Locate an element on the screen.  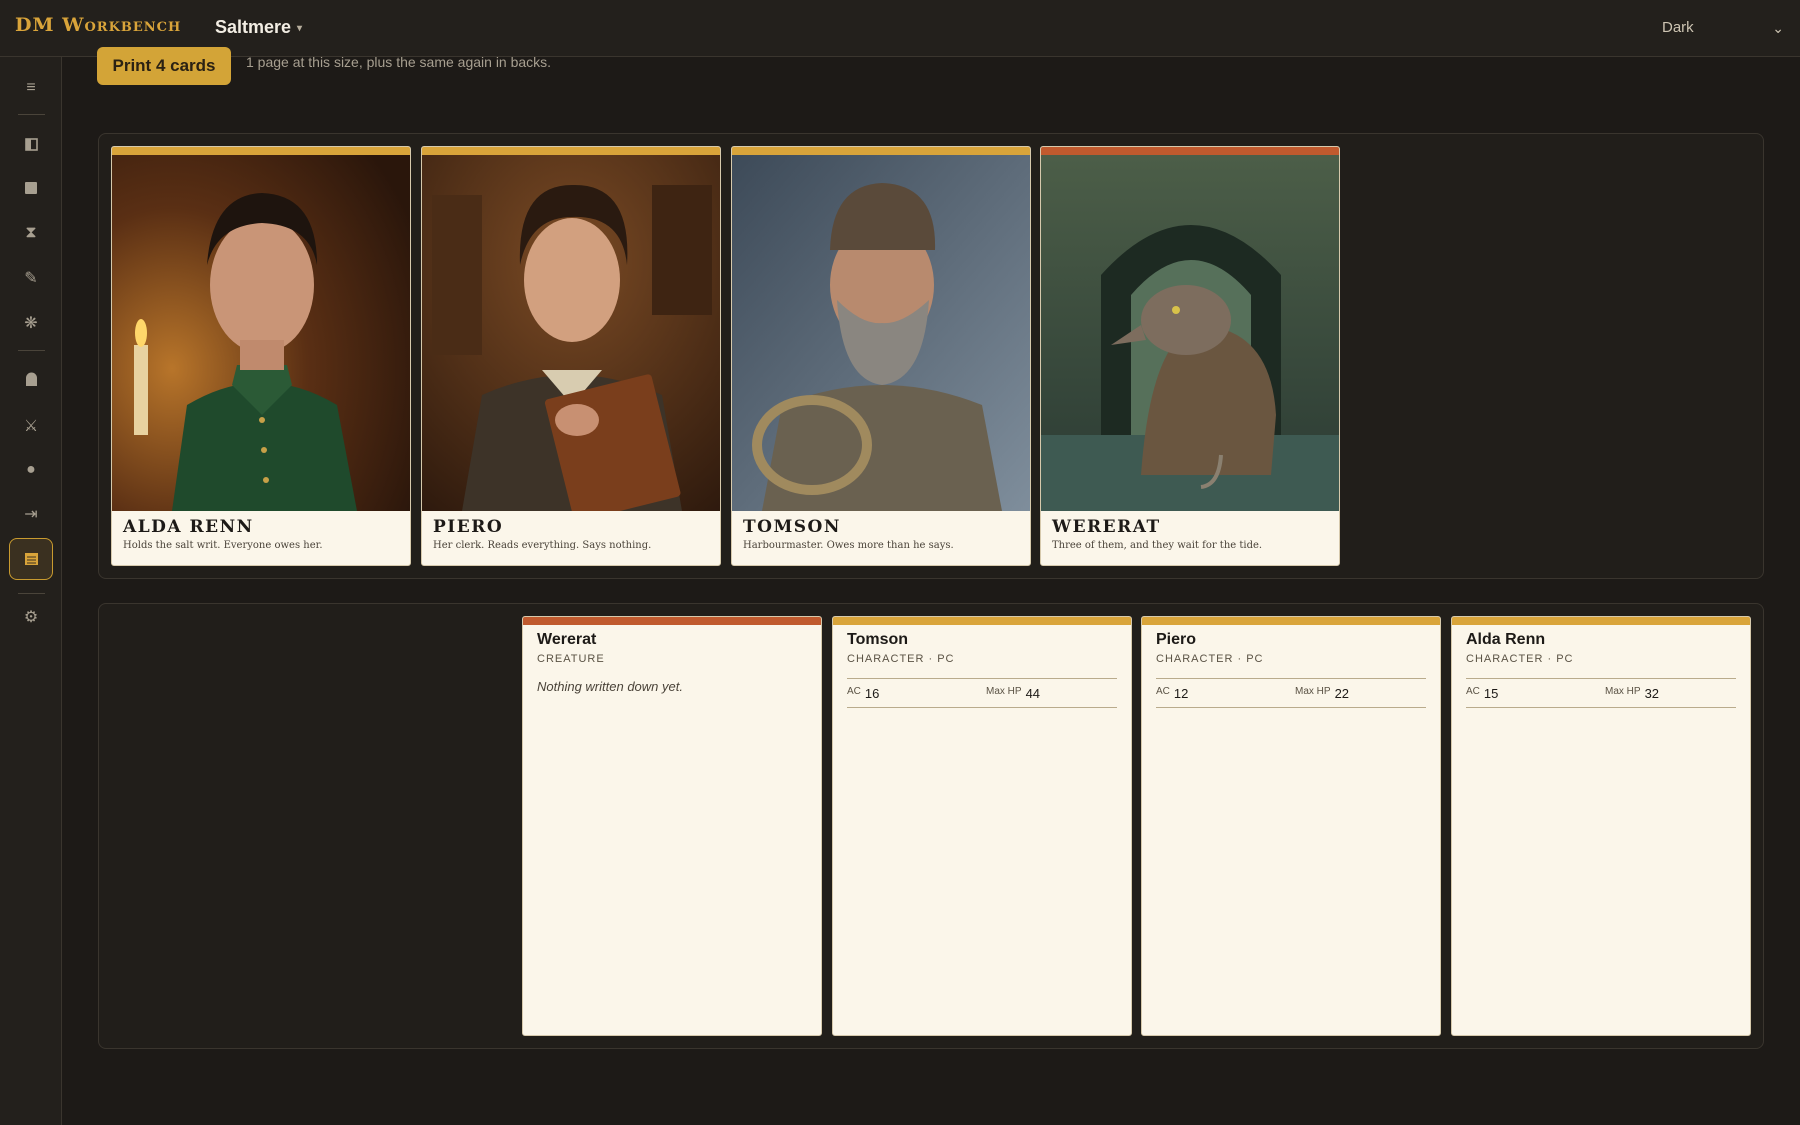
card-stats: AC 12 Max HP 22 is located at coordinates (1291, 693).